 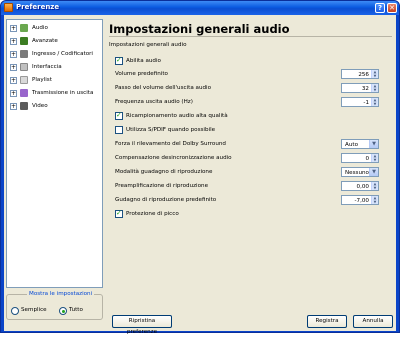 I want to click on tree-item-stream-output: + Trasmissione in uscita, so click(x=54, y=93).